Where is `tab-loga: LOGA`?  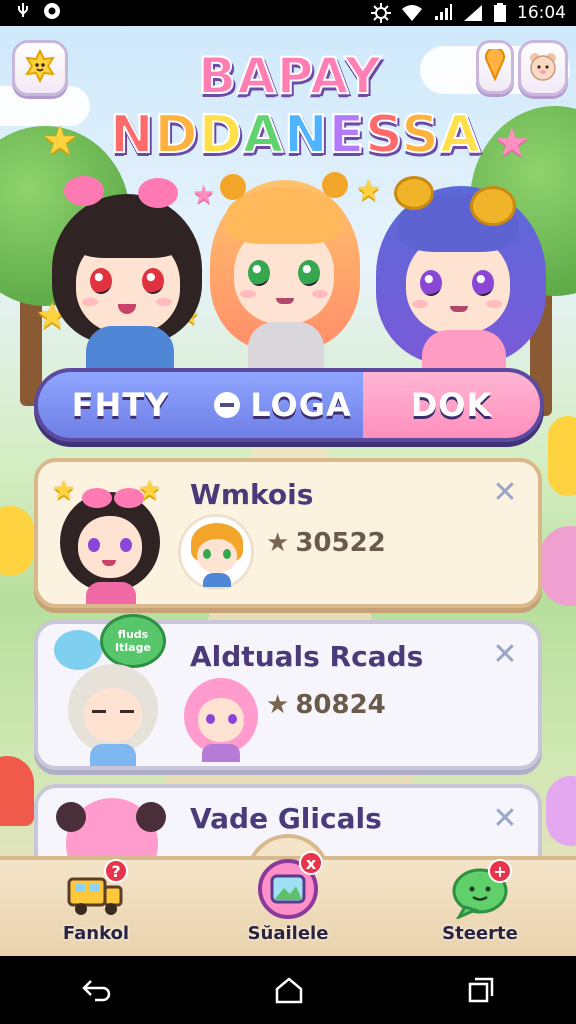
tab-loga: LOGA is located at coordinates (283, 405).